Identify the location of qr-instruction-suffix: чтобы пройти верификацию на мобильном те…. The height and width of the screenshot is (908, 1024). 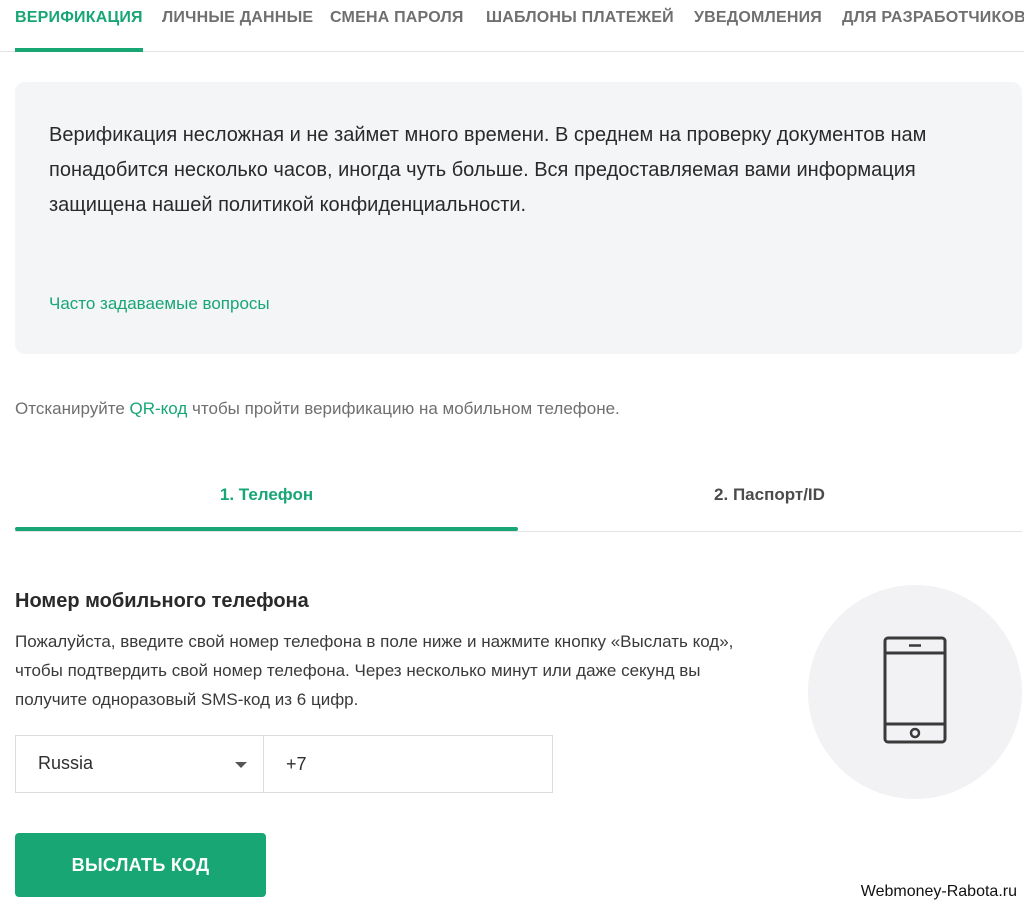
(403, 408).